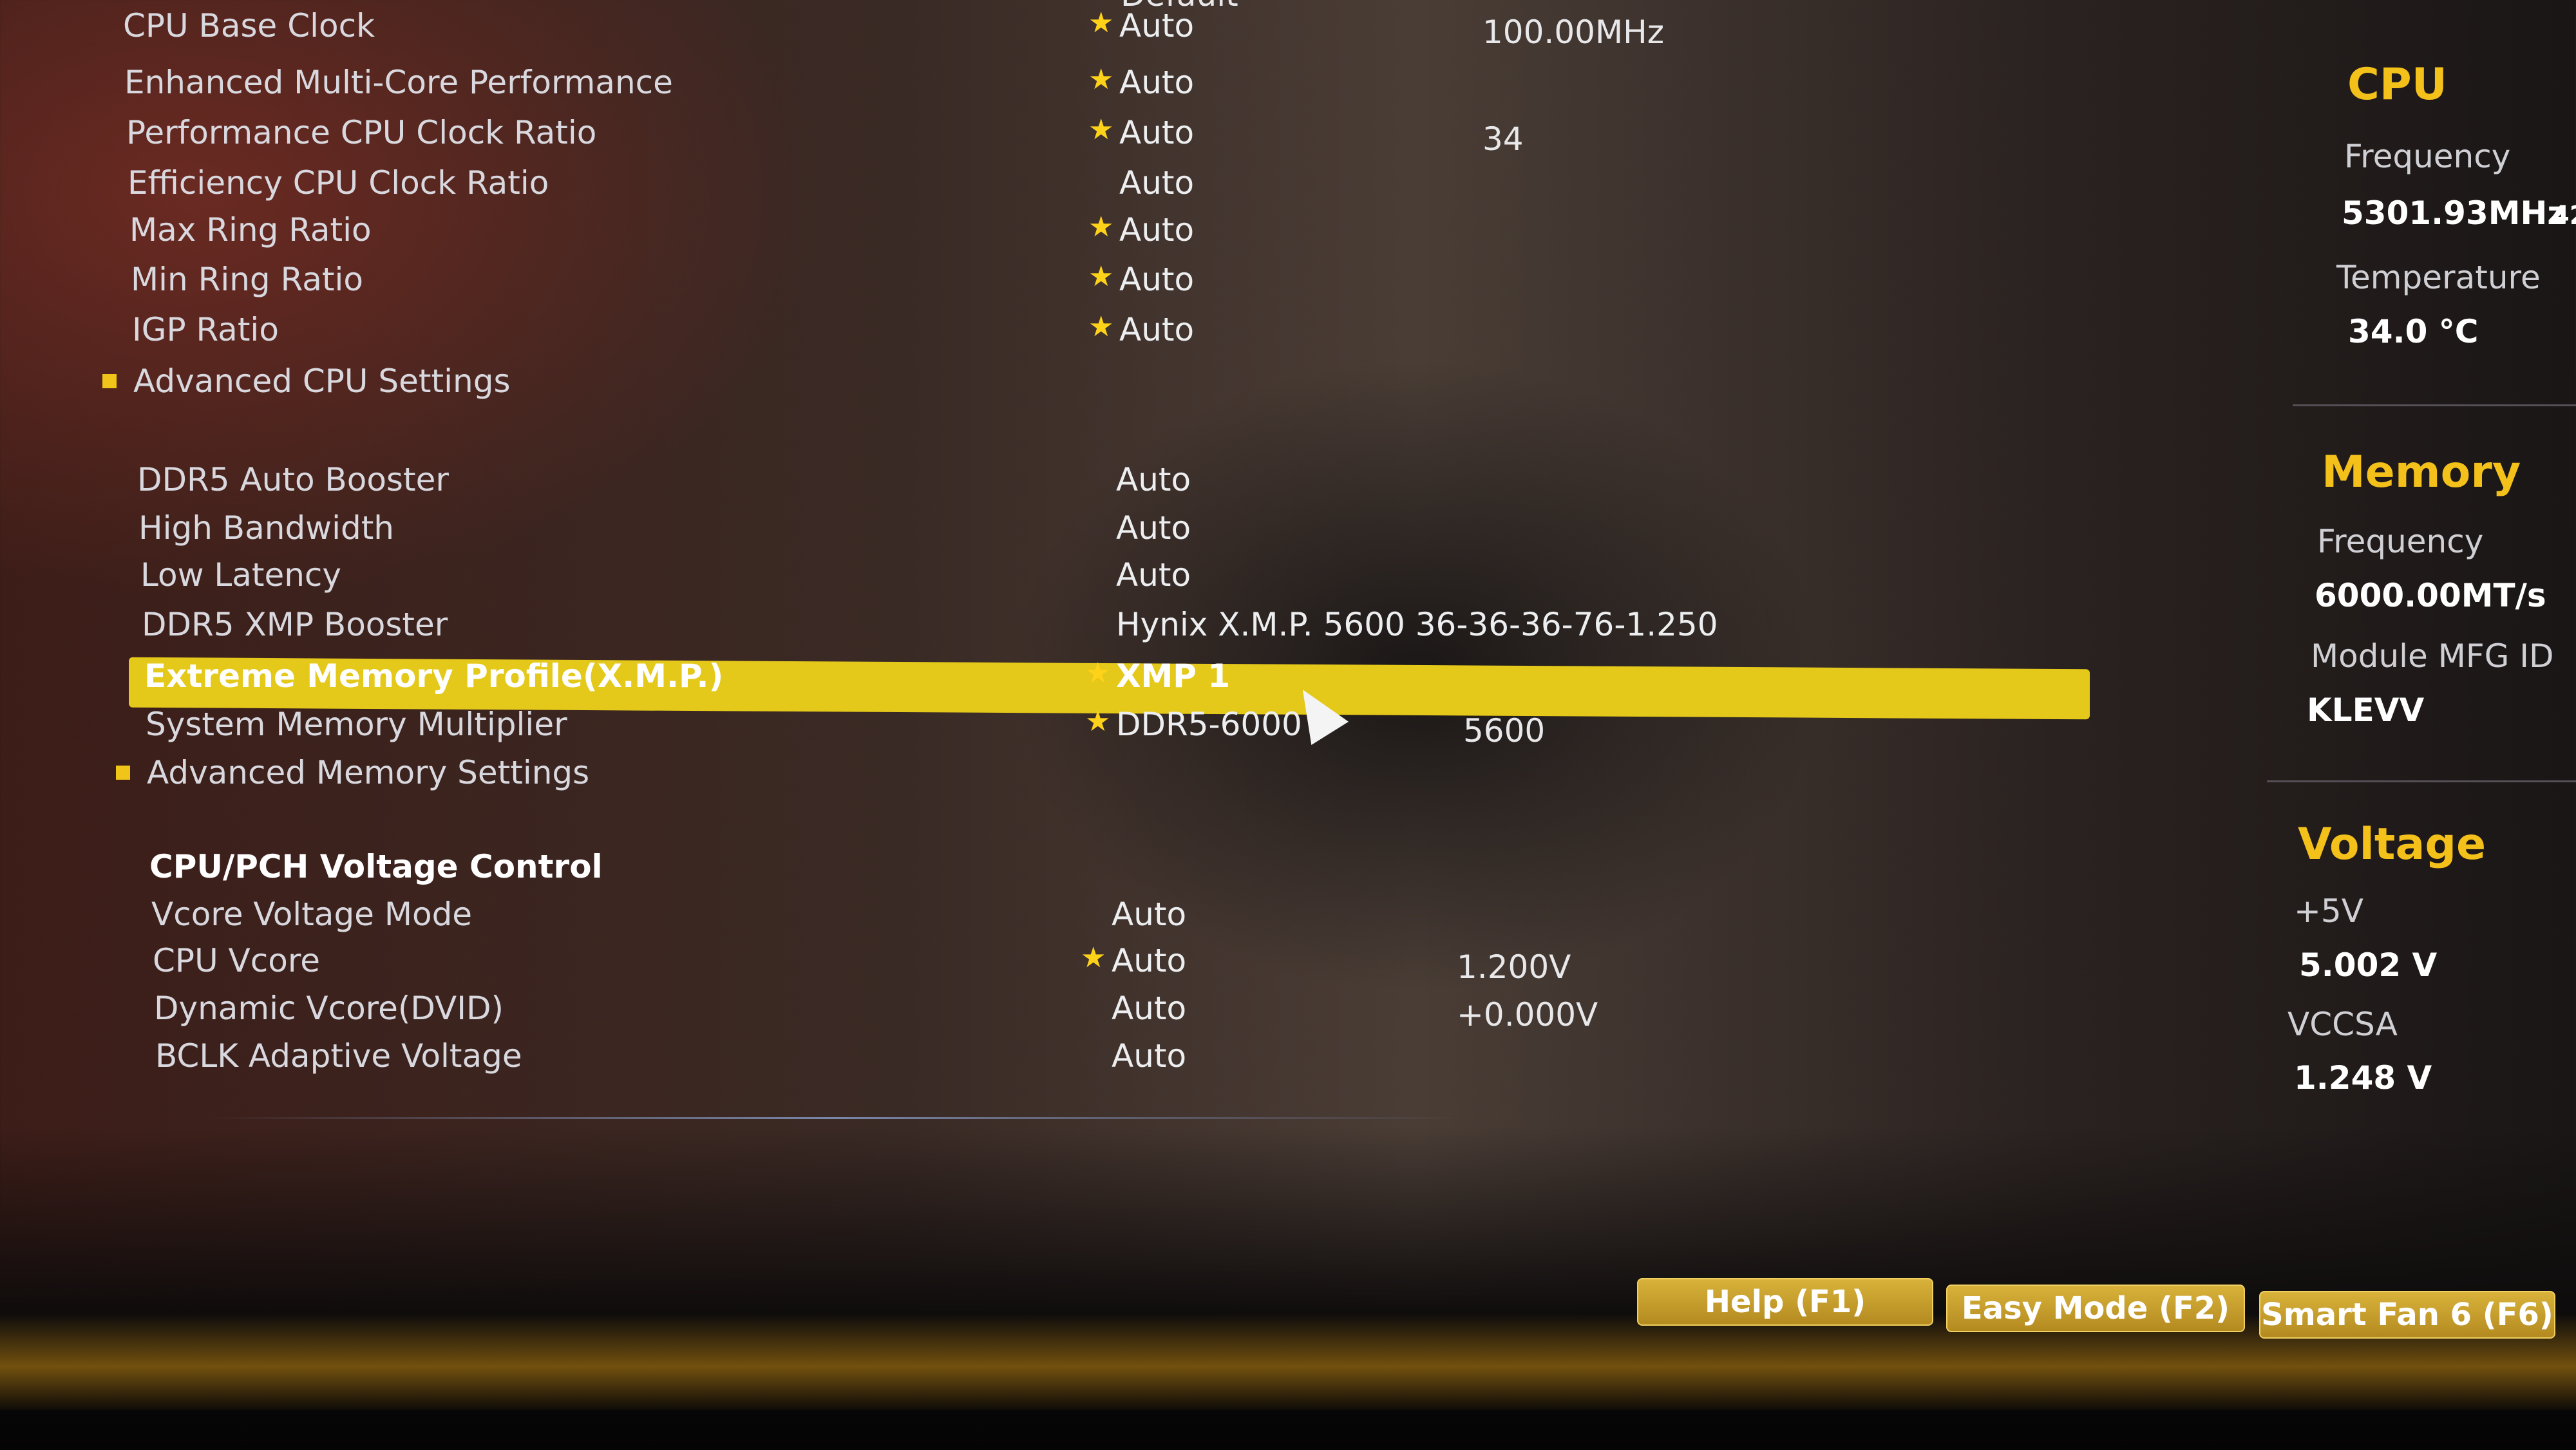 The width and height of the screenshot is (2576, 1450). What do you see at coordinates (2413, 331) in the screenshot?
I see `cpu-temperature-value: 34.0 °C` at bounding box center [2413, 331].